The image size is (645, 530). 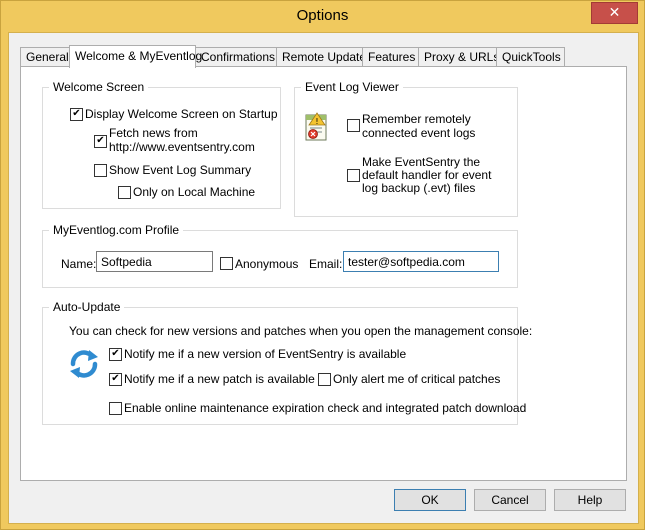 I want to click on notify-patch-label: Notify me if a new patch is available, so click(x=219, y=379).